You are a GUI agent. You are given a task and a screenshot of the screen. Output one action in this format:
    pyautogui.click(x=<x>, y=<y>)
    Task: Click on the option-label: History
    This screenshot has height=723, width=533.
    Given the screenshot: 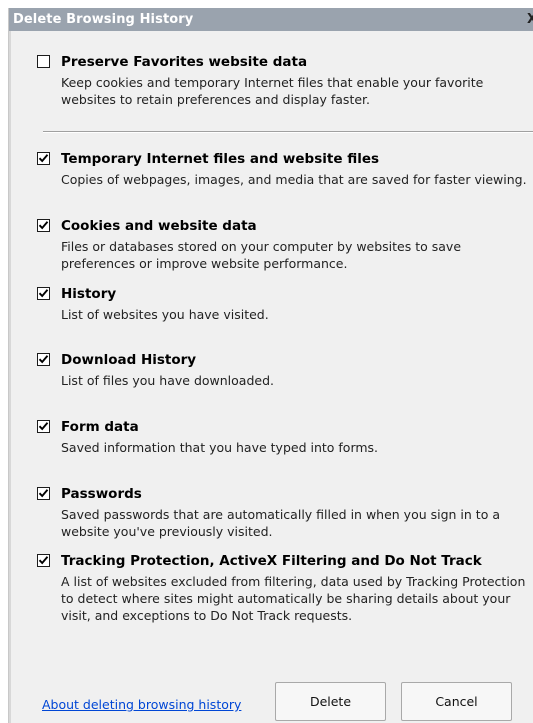 What is the action you would take?
    pyautogui.click(x=89, y=294)
    